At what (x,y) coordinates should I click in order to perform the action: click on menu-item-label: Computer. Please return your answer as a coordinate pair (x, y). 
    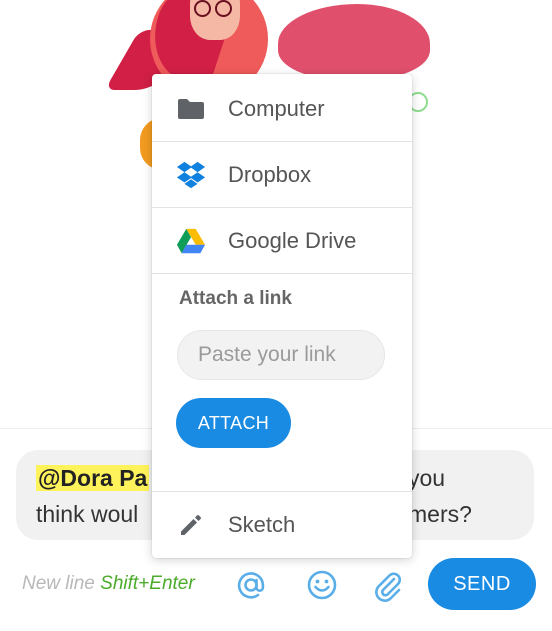
    Looking at the image, I should click on (276, 108).